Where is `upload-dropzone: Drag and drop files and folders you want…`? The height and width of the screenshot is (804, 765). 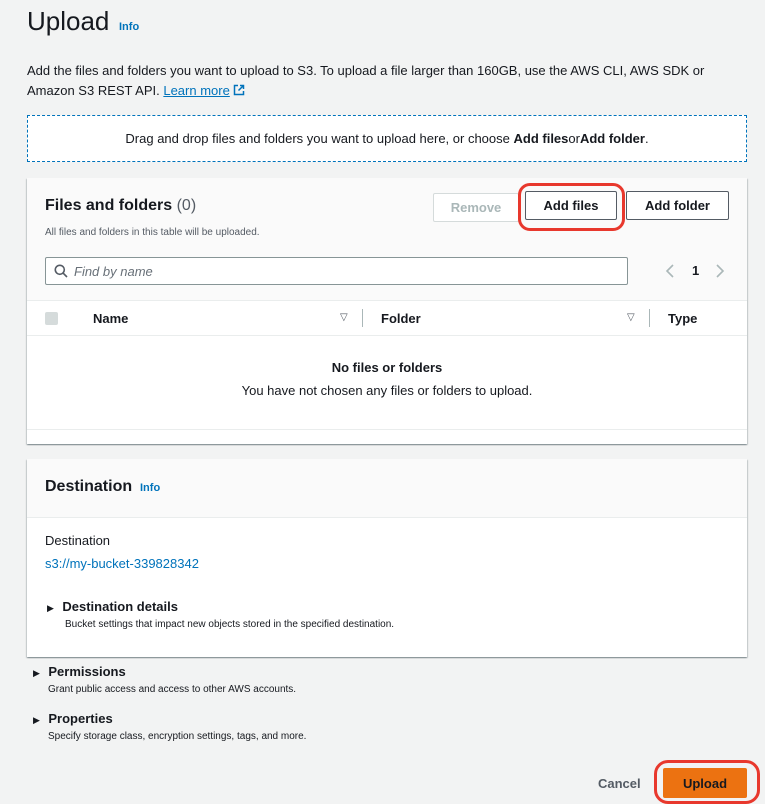 upload-dropzone: Drag and drop files and folders you want… is located at coordinates (387, 138).